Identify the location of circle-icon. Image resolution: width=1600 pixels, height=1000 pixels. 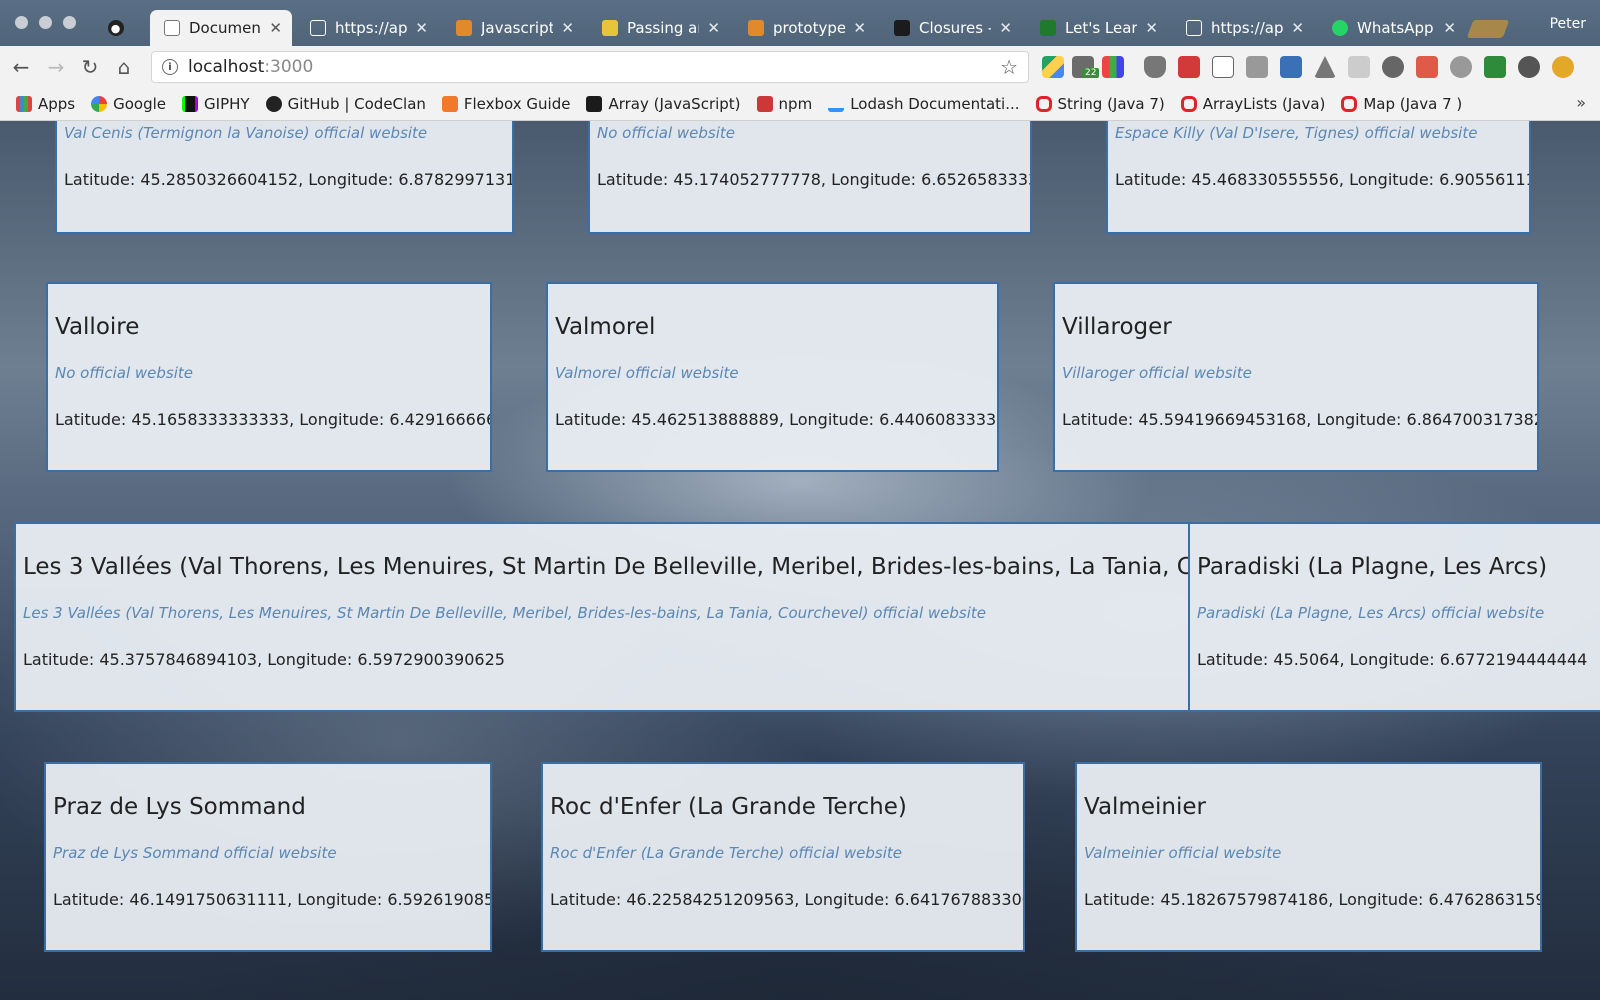
(1529, 67).